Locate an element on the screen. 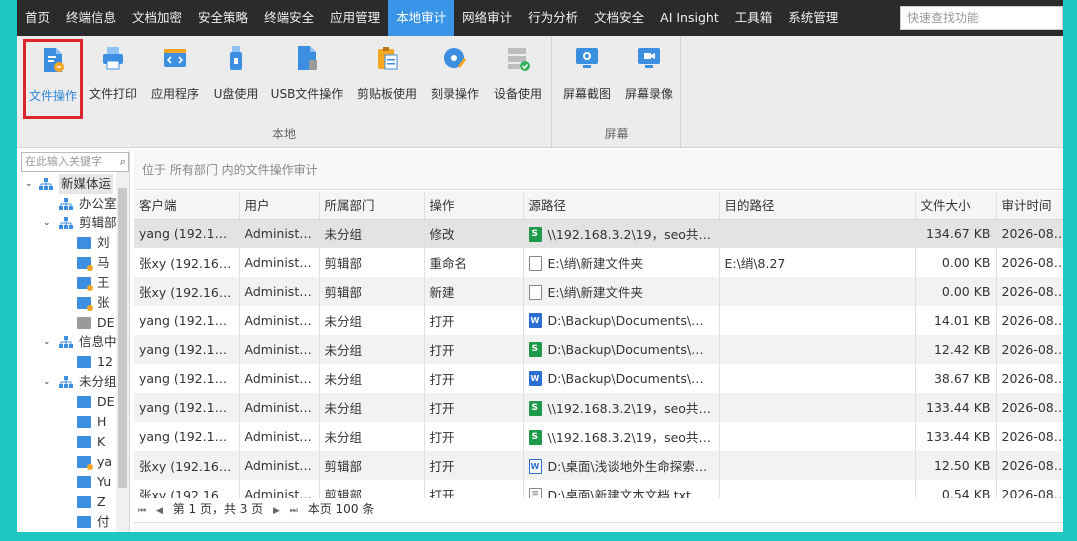 The height and width of the screenshot is (541, 1077). tree-scrollbar is located at coordinates (122, 352).